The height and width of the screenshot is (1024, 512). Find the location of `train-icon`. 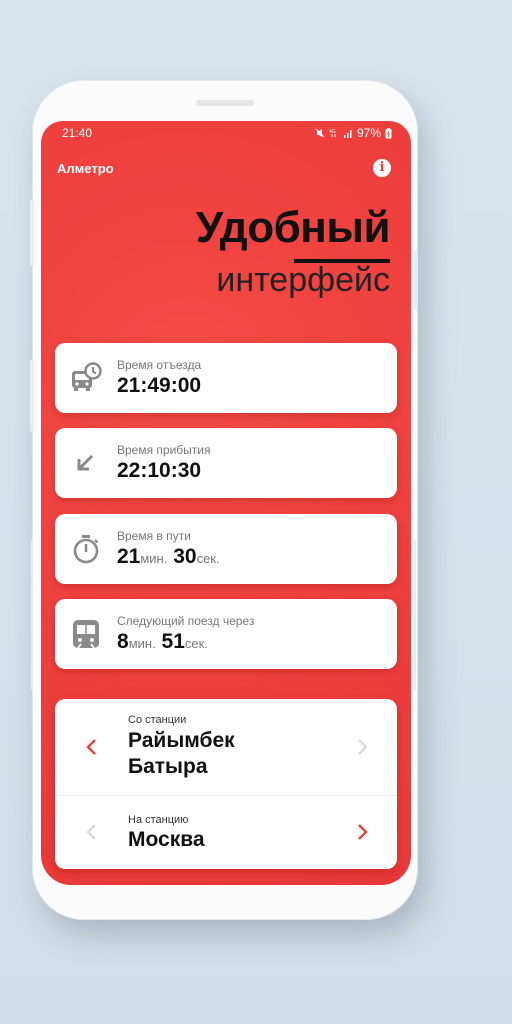

train-icon is located at coordinates (86, 634).